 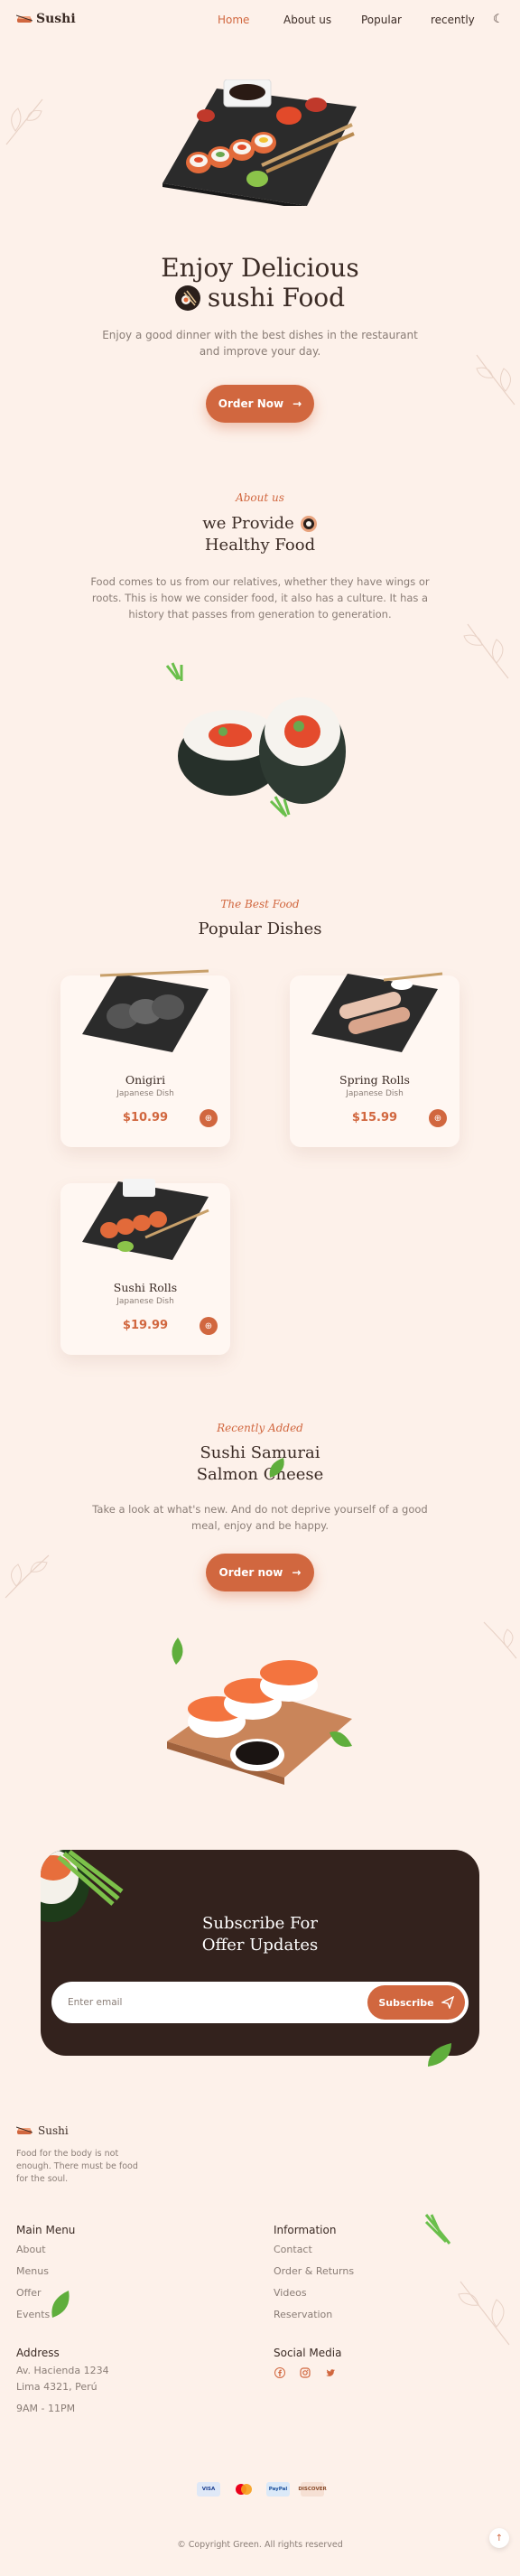 What do you see at coordinates (314, 2271) in the screenshot?
I see `footer-link-order-returns: Order & Returns` at bounding box center [314, 2271].